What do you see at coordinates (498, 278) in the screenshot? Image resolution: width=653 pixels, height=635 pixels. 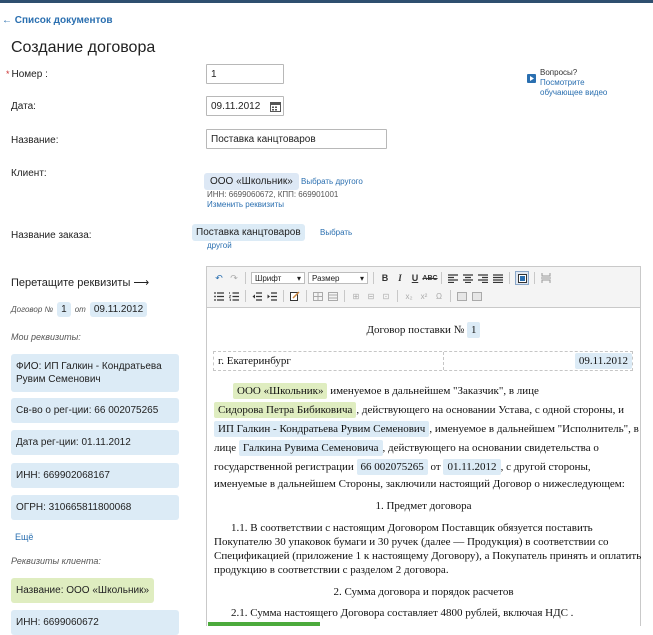 I see `align-justify-icon` at bounding box center [498, 278].